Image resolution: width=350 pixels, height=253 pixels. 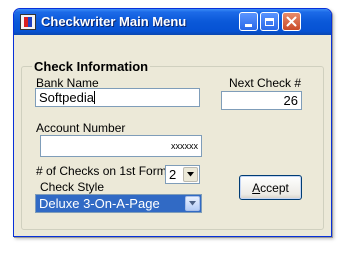 I want to click on maximize-icon, so click(x=269, y=21).